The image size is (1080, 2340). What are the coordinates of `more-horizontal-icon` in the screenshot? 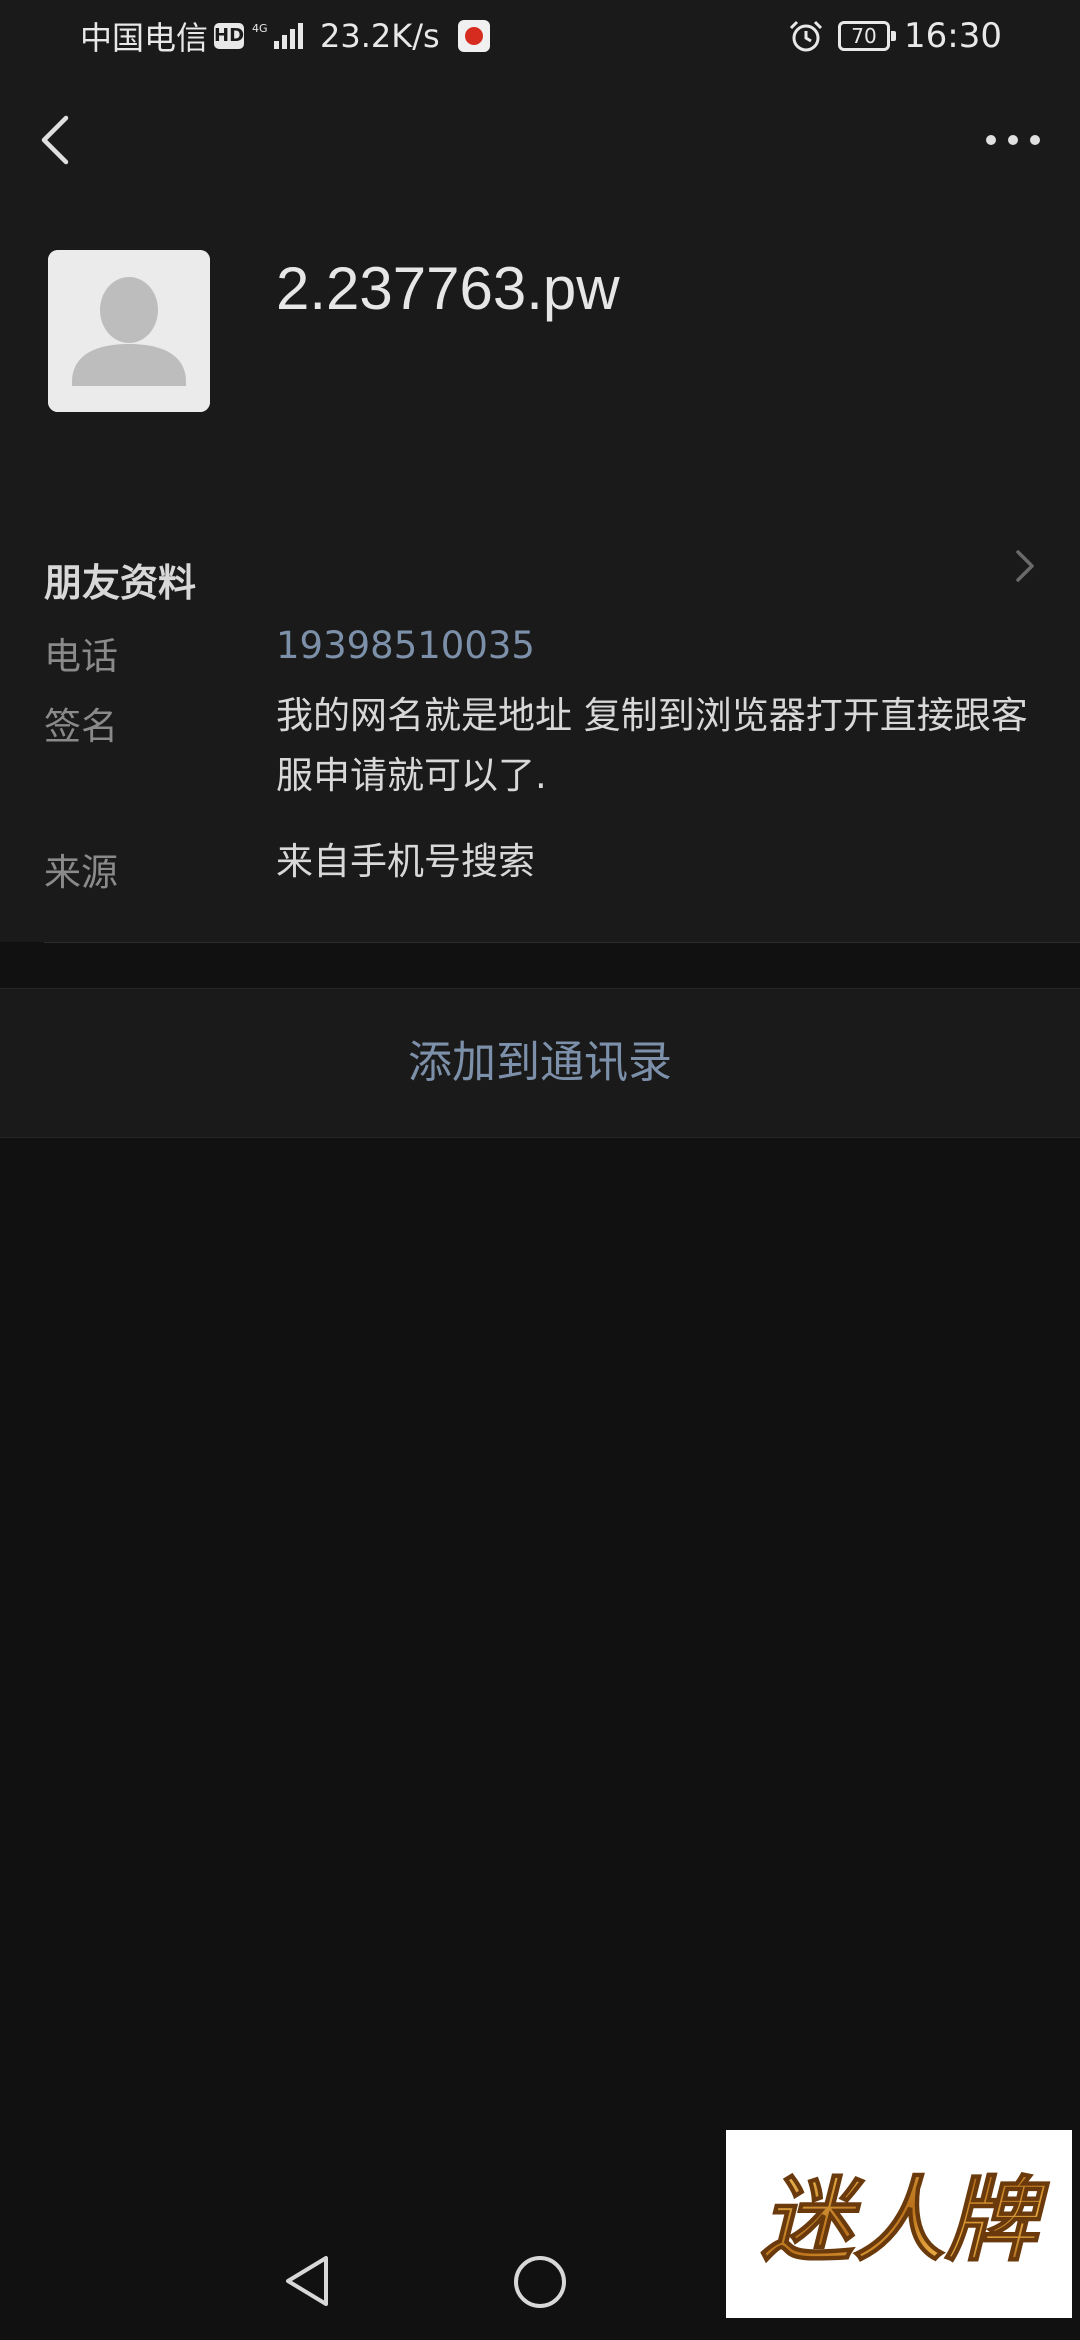 It's located at (1013, 140).